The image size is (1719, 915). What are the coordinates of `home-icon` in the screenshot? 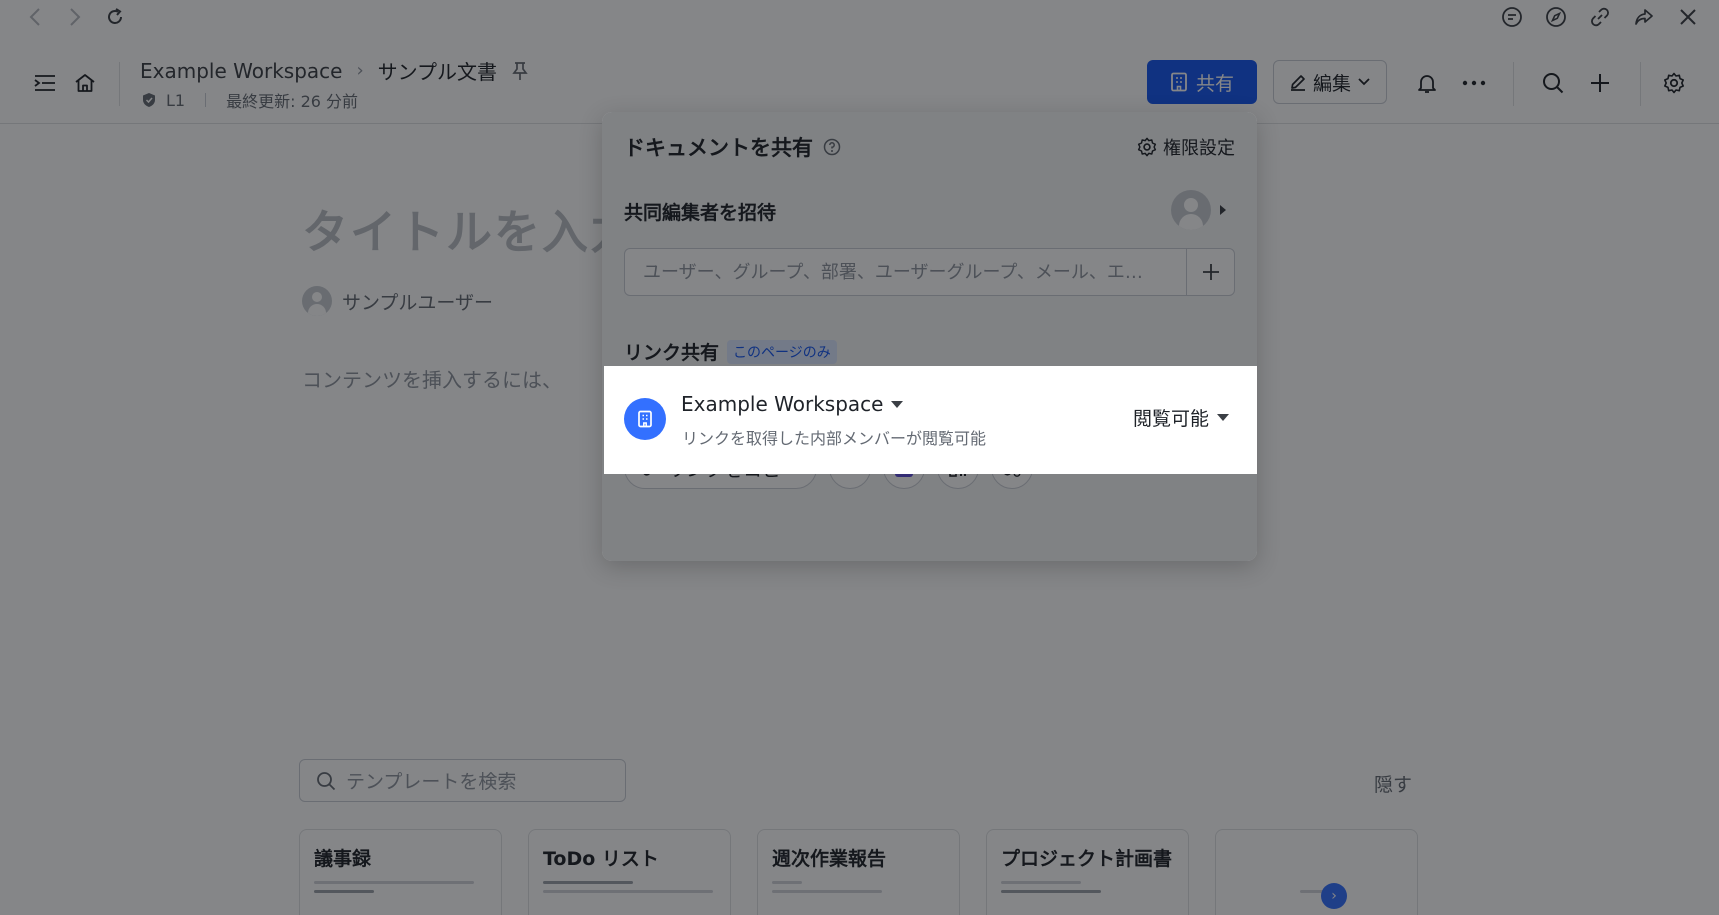 It's located at (85, 83).